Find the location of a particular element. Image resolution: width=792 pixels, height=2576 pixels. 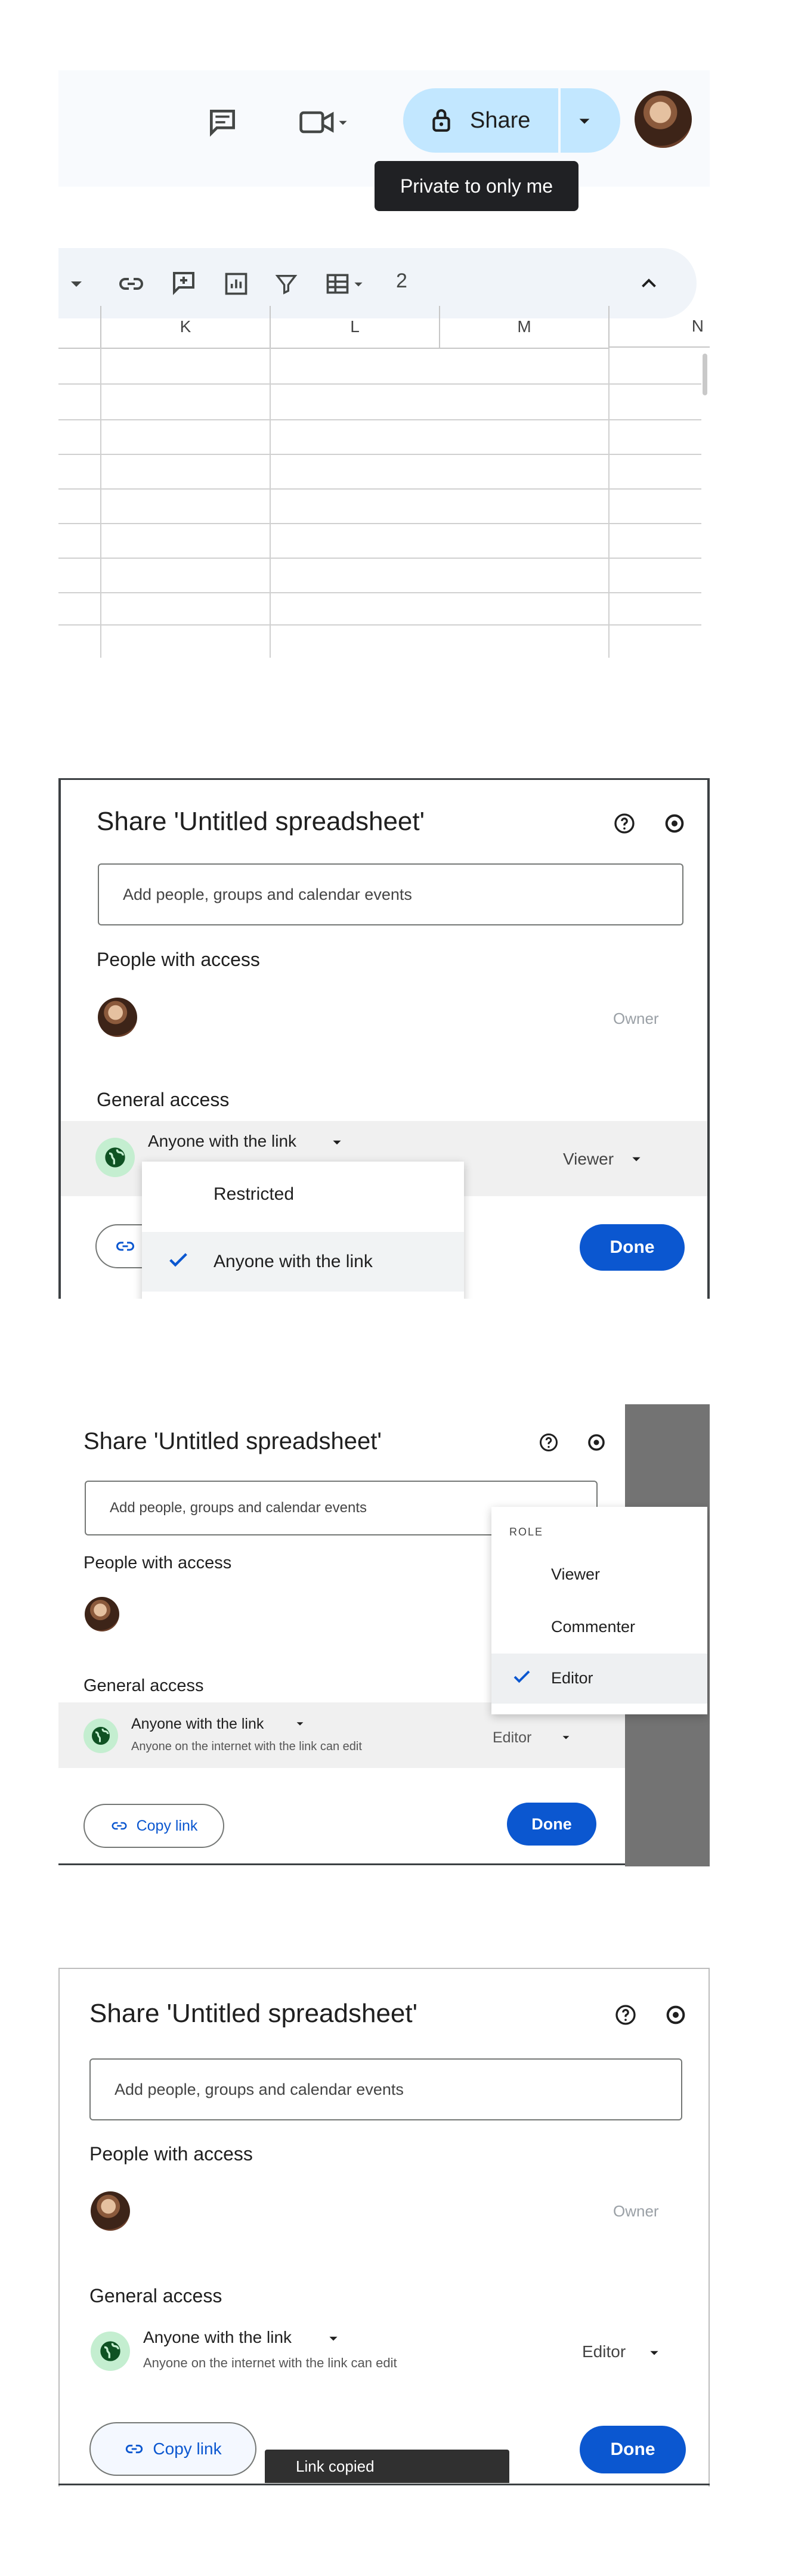

column-header-m: M is located at coordinates (525, 327).